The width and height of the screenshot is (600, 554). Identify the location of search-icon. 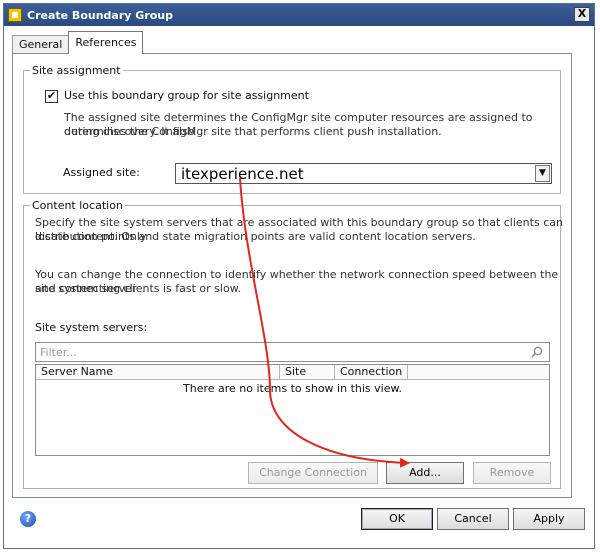
(537, 352).